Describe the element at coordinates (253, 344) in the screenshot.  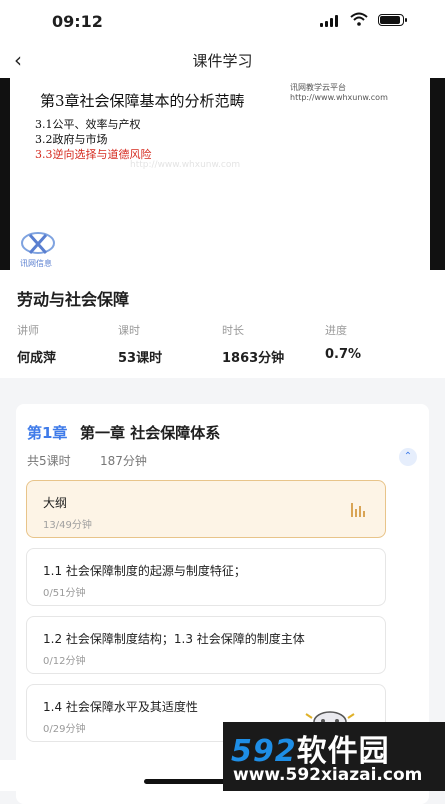
I see `stat-duration: 时长 1863分钟` at that location.